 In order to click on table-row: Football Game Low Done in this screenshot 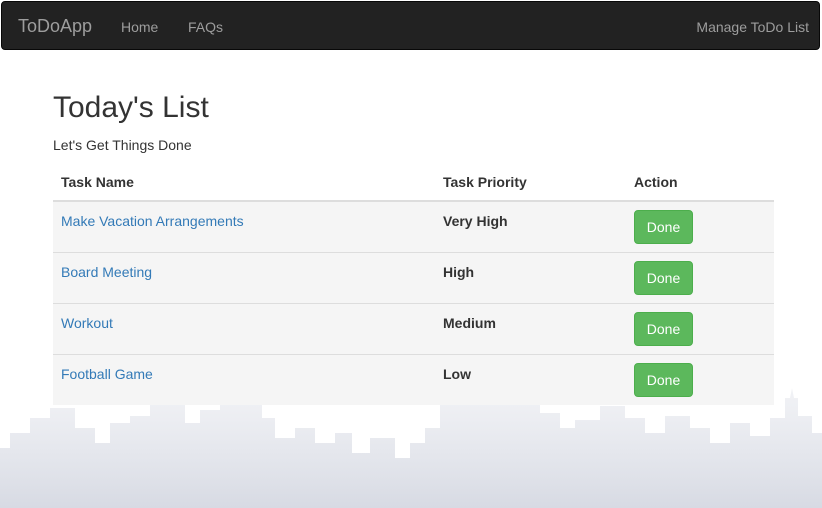, I will do `click(413, 379)`.